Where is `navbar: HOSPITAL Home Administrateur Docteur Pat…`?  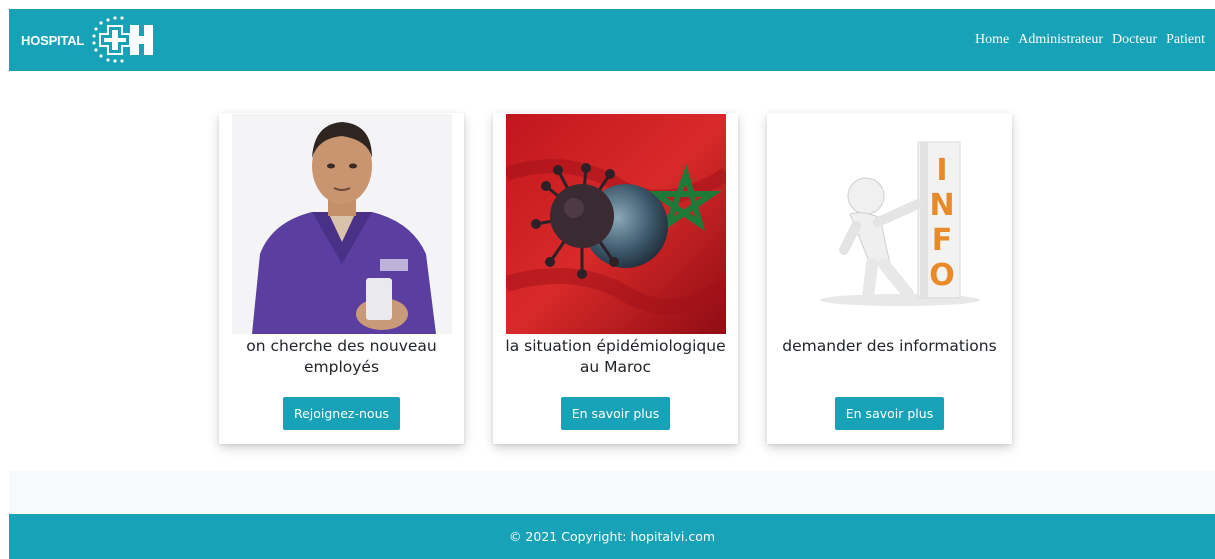 navbar: HOSPITAL Home Administrateur Docteur Pat… is located at coordinates (612, 40).